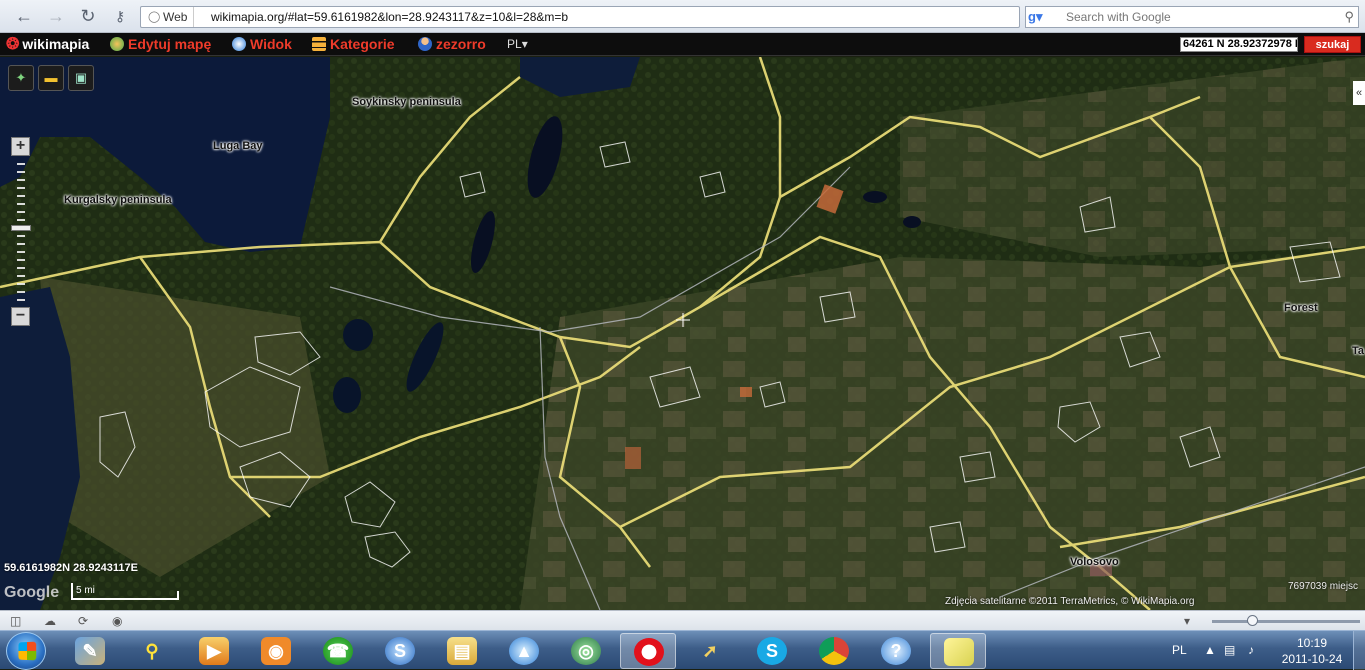  I want to click on system-clock: 10:19 2011-10-24, so click(1312, 651).